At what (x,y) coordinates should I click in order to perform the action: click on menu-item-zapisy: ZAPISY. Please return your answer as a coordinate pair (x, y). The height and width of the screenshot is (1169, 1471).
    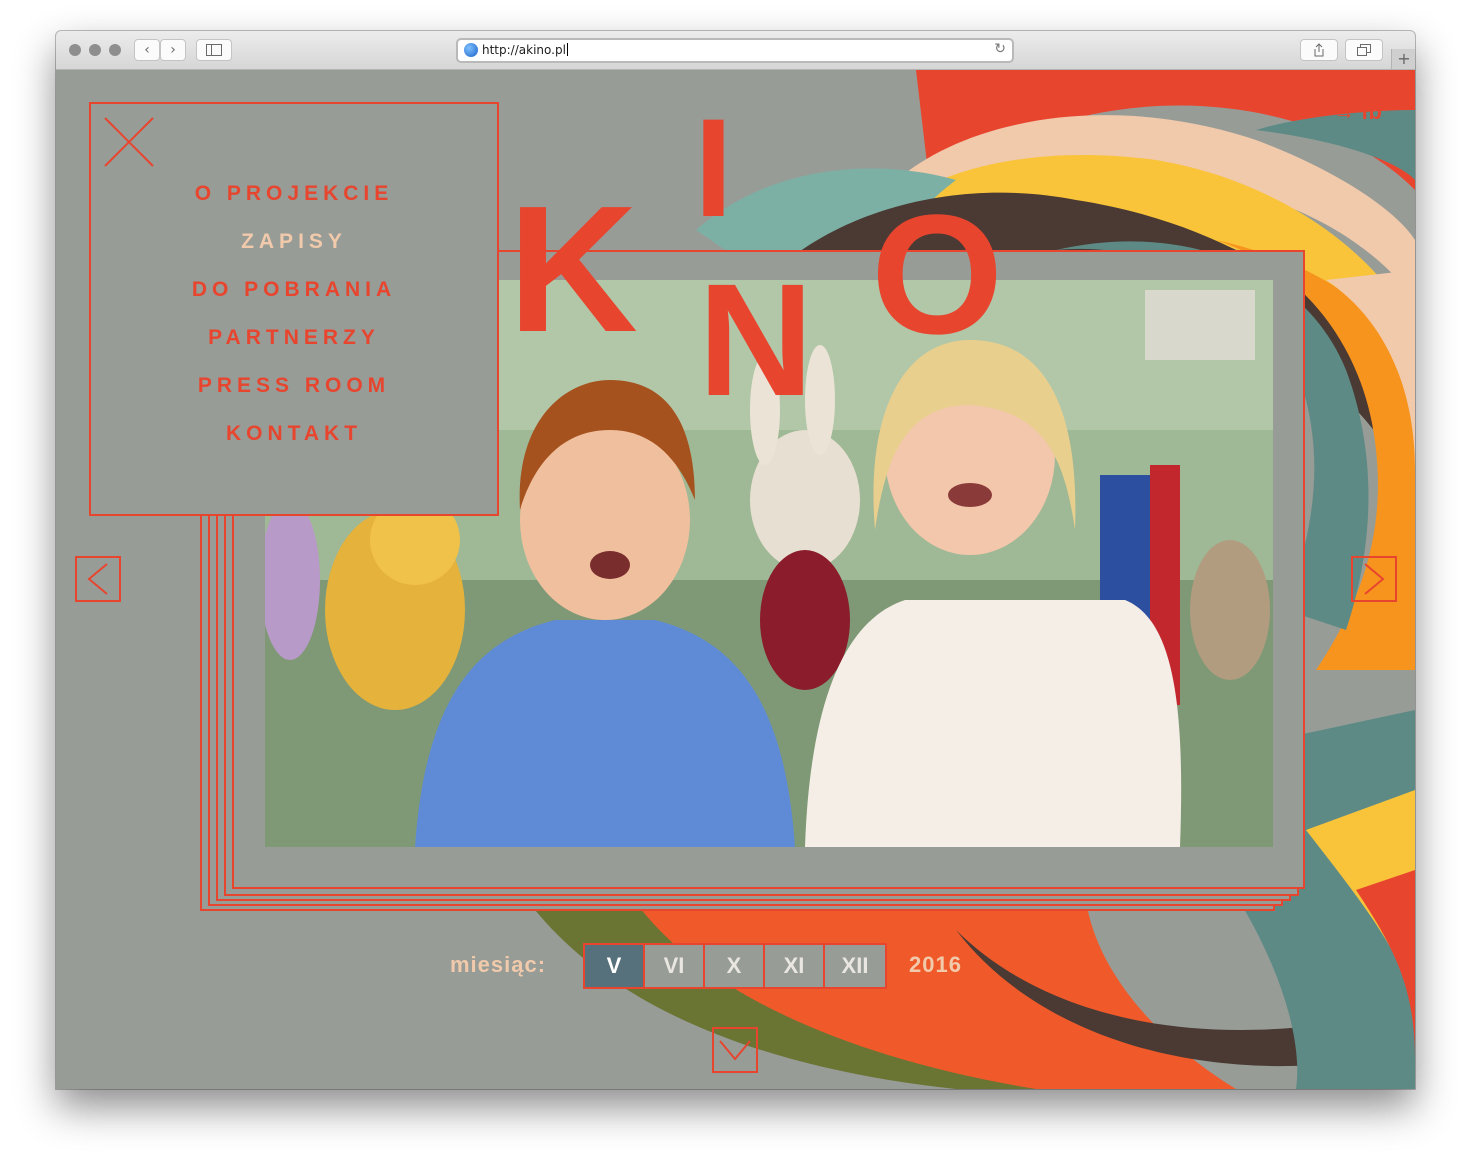
    Looking at the image, I should click on (294, 246).